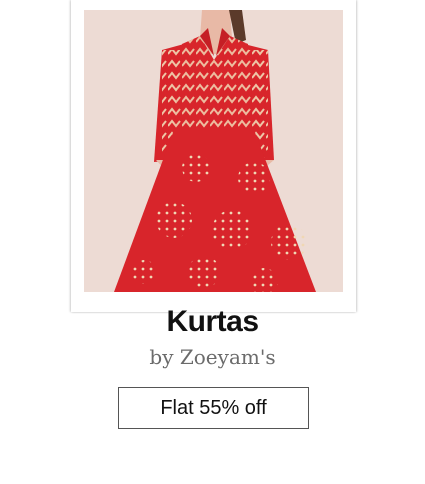  I want to click on category-title: Kurtas, so click(212, 322).